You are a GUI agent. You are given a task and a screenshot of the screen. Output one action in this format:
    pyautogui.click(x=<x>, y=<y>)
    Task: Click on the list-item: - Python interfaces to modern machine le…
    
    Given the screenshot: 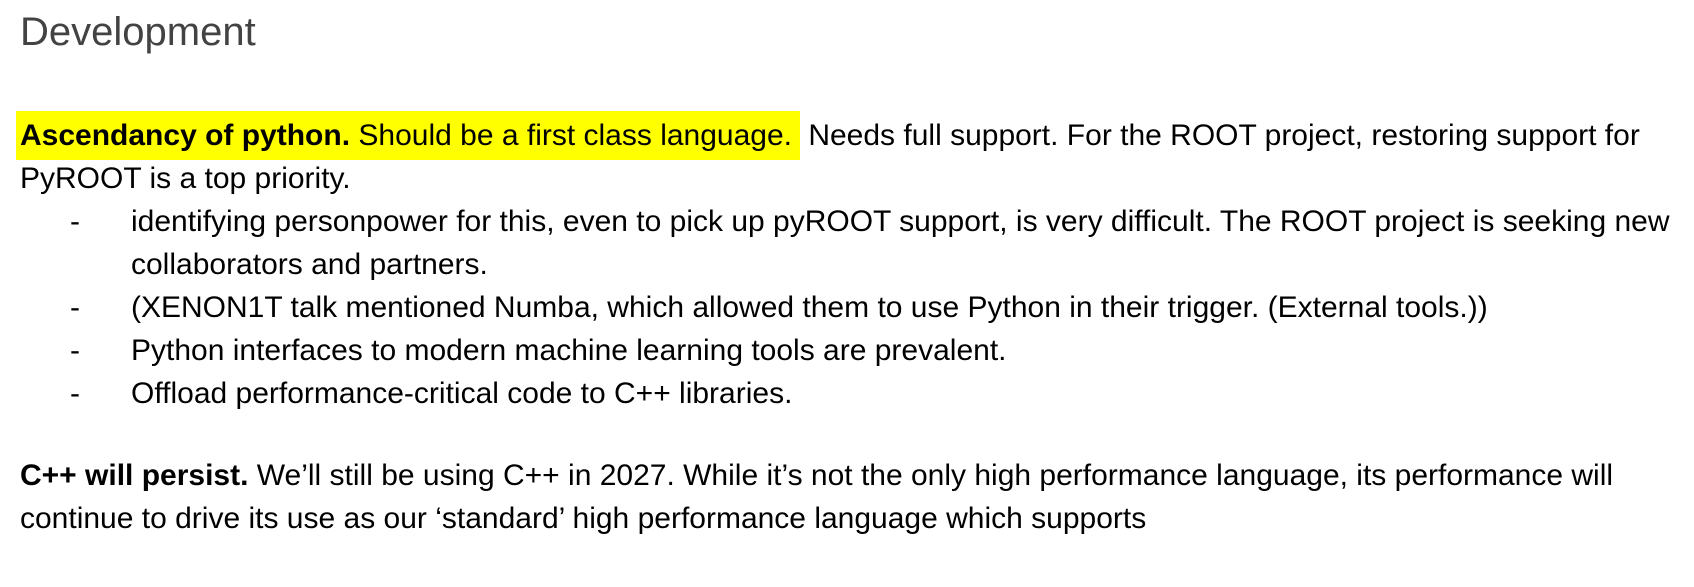 What is the action you would take?
    pyautogui.click(x=855, y=350)
    